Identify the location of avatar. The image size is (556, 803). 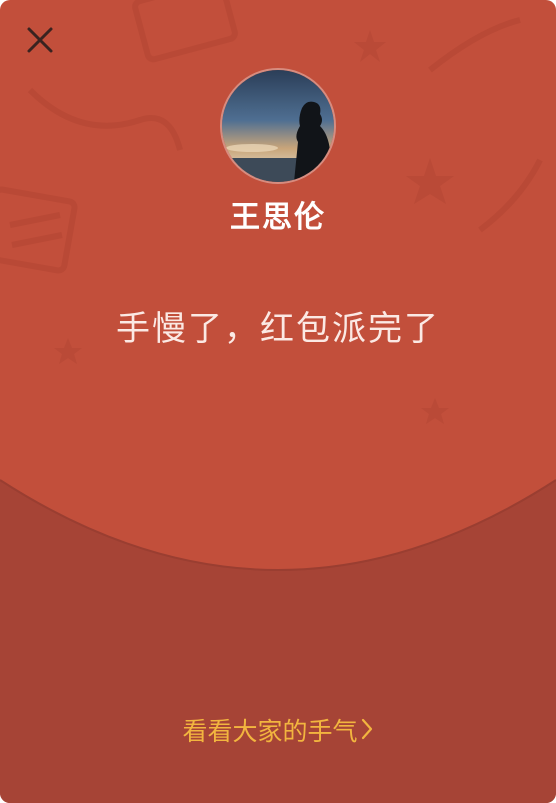
(278, 126).